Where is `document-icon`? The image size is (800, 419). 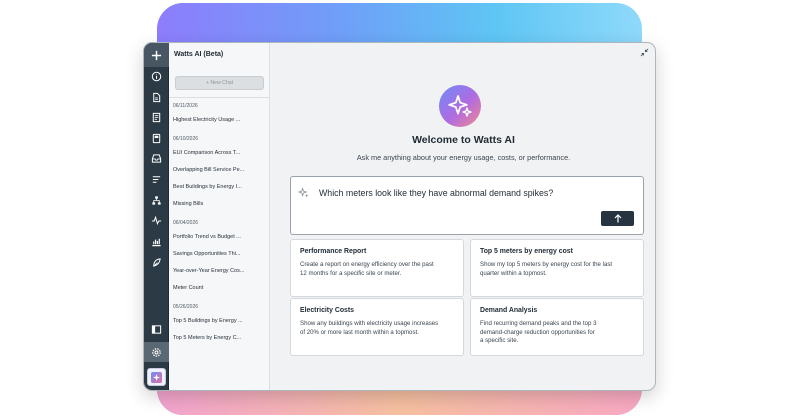
document-icon is located at coordinates (157, 97).